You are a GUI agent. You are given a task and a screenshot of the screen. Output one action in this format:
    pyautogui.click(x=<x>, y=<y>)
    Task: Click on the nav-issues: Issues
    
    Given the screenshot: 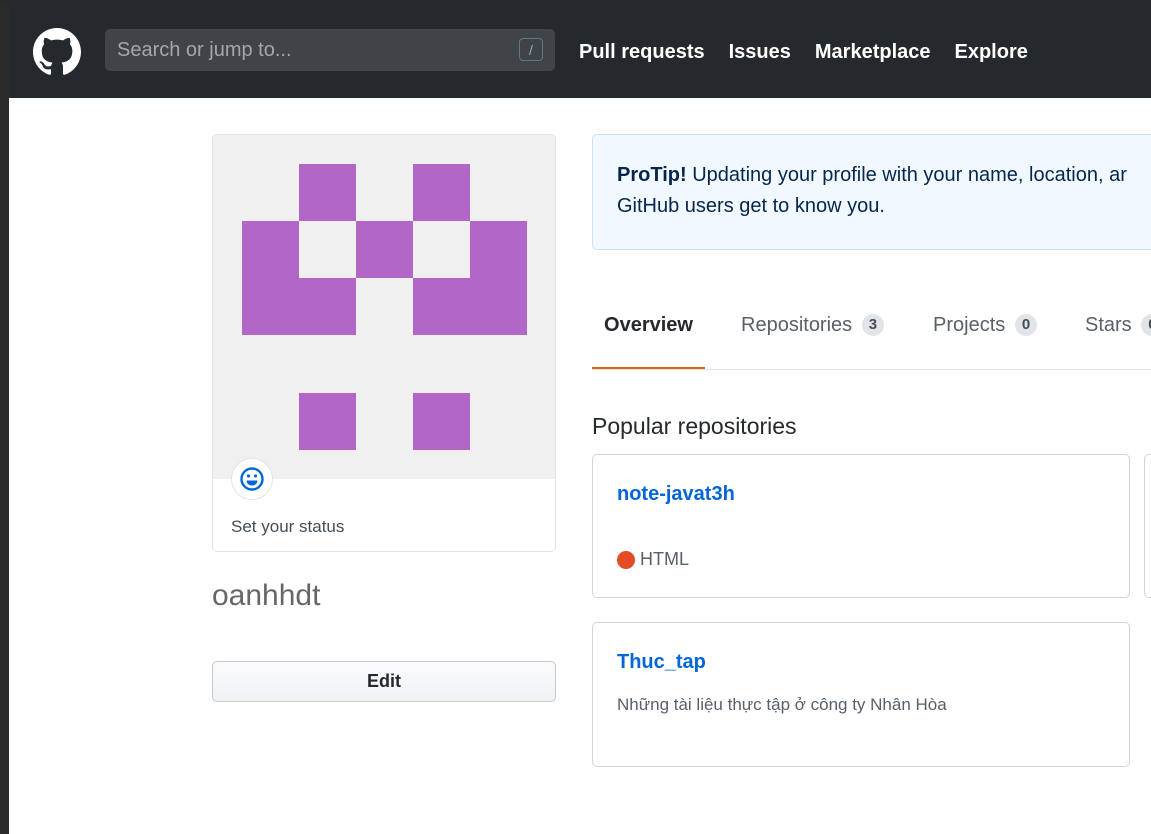 What is the action you would take?
    pyautogui.click(x=760, y=52)
    